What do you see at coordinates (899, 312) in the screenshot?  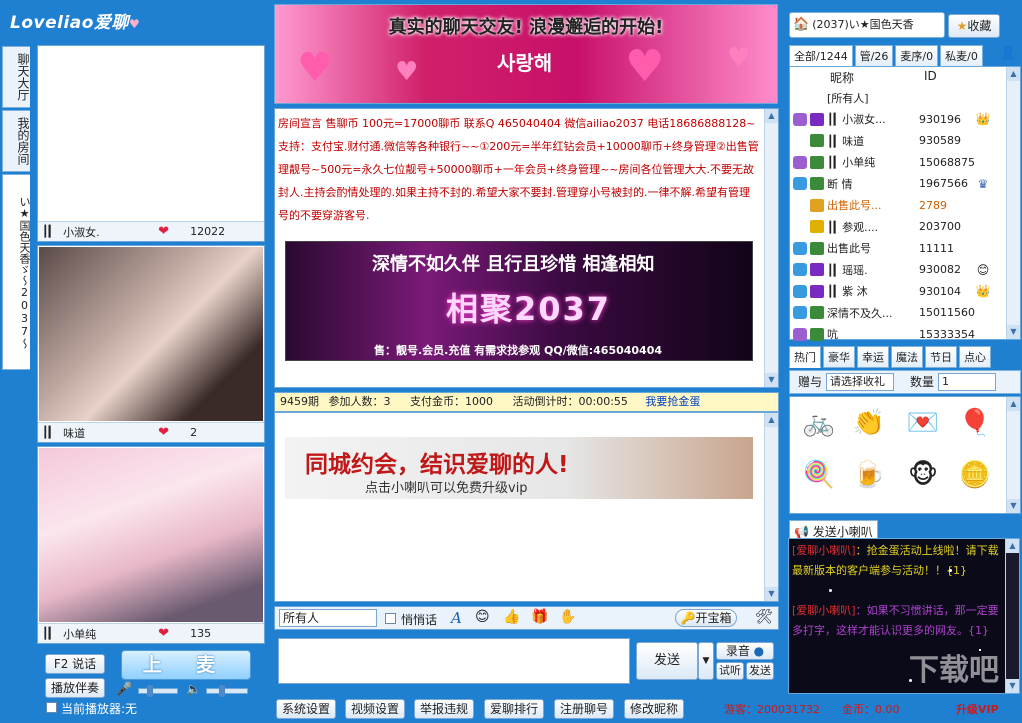 I see `user-row: 深情不及久... 15011560` at bounding box center [899, 312].